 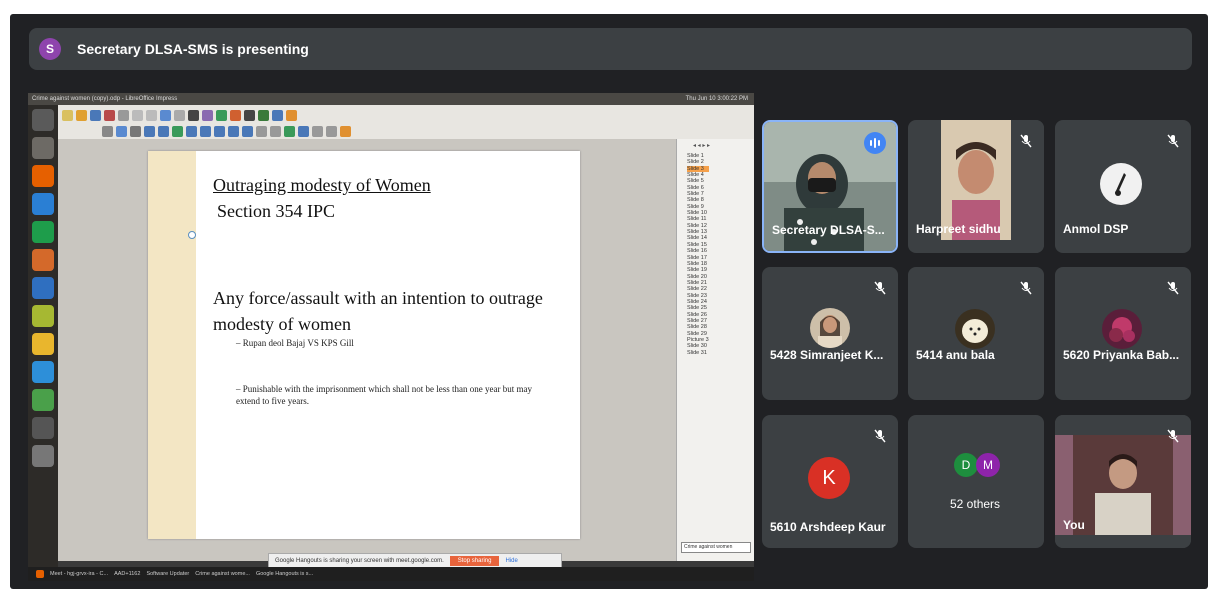 What do you see at coordinates (277, 115) in the screenshot?
I see `slide-icon` at bounding box center [277, 115].